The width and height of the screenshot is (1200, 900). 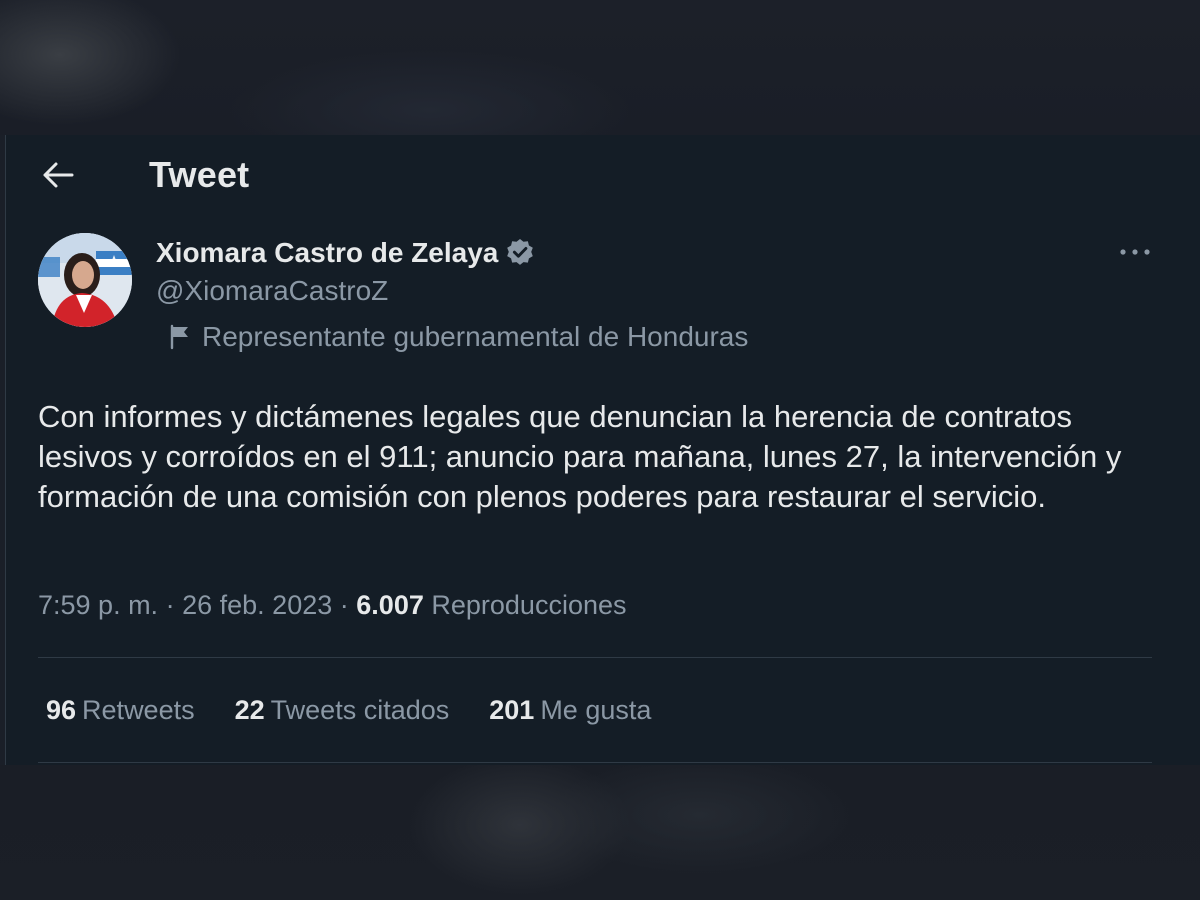 What do you see at coordinates (199, 174) in the screenshot?
I see `page-title: Tweet` at bounding box center [199, 174].